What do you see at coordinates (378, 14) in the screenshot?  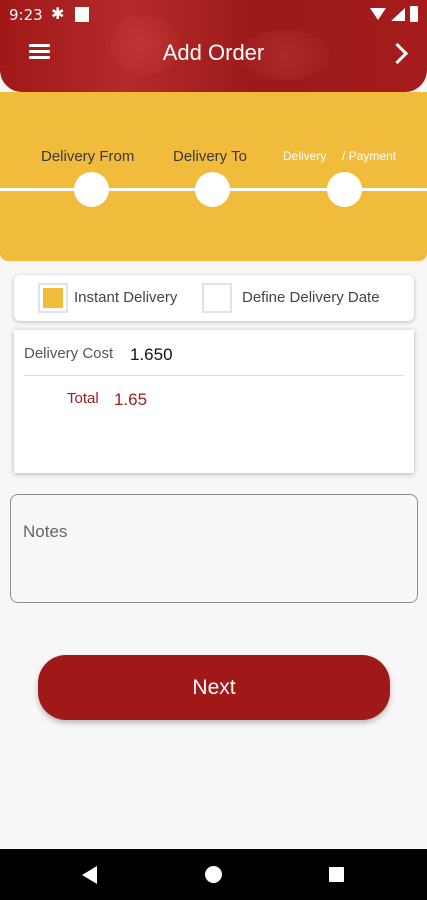 I see `wifi-icon` at bounding box center [378, 14].